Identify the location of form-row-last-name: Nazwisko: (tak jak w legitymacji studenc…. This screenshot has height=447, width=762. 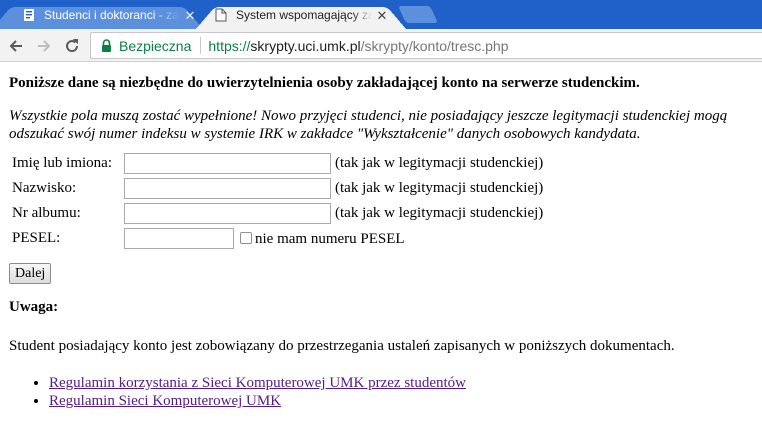
(277, 188).